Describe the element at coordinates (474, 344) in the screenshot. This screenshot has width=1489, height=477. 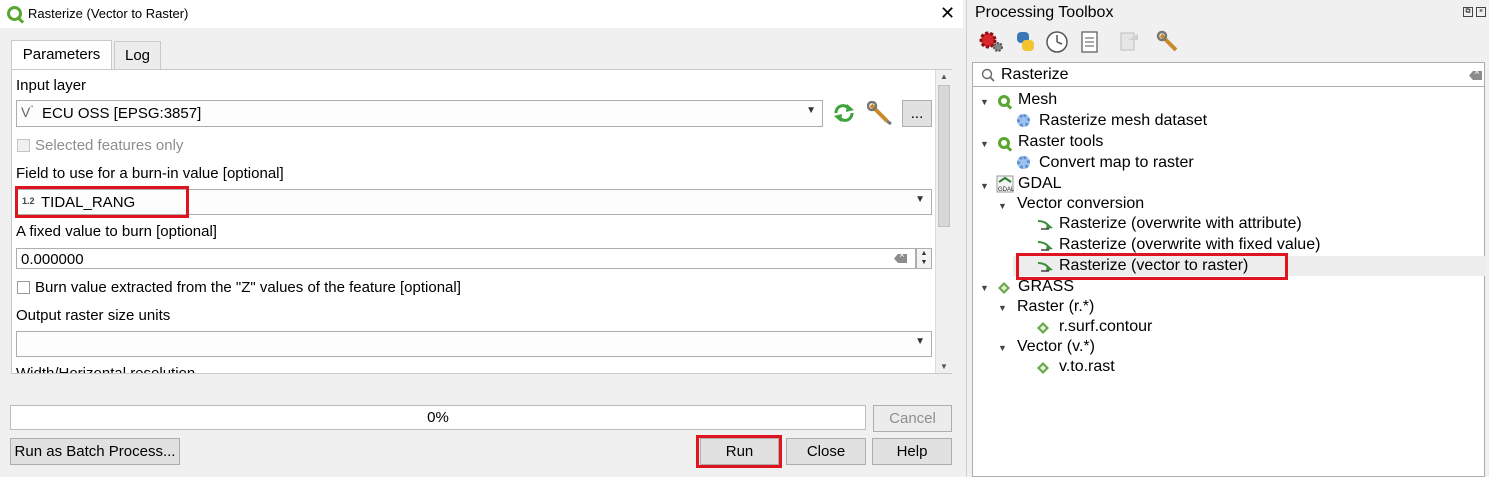
I see `output-units-combo: ▼` at that location.